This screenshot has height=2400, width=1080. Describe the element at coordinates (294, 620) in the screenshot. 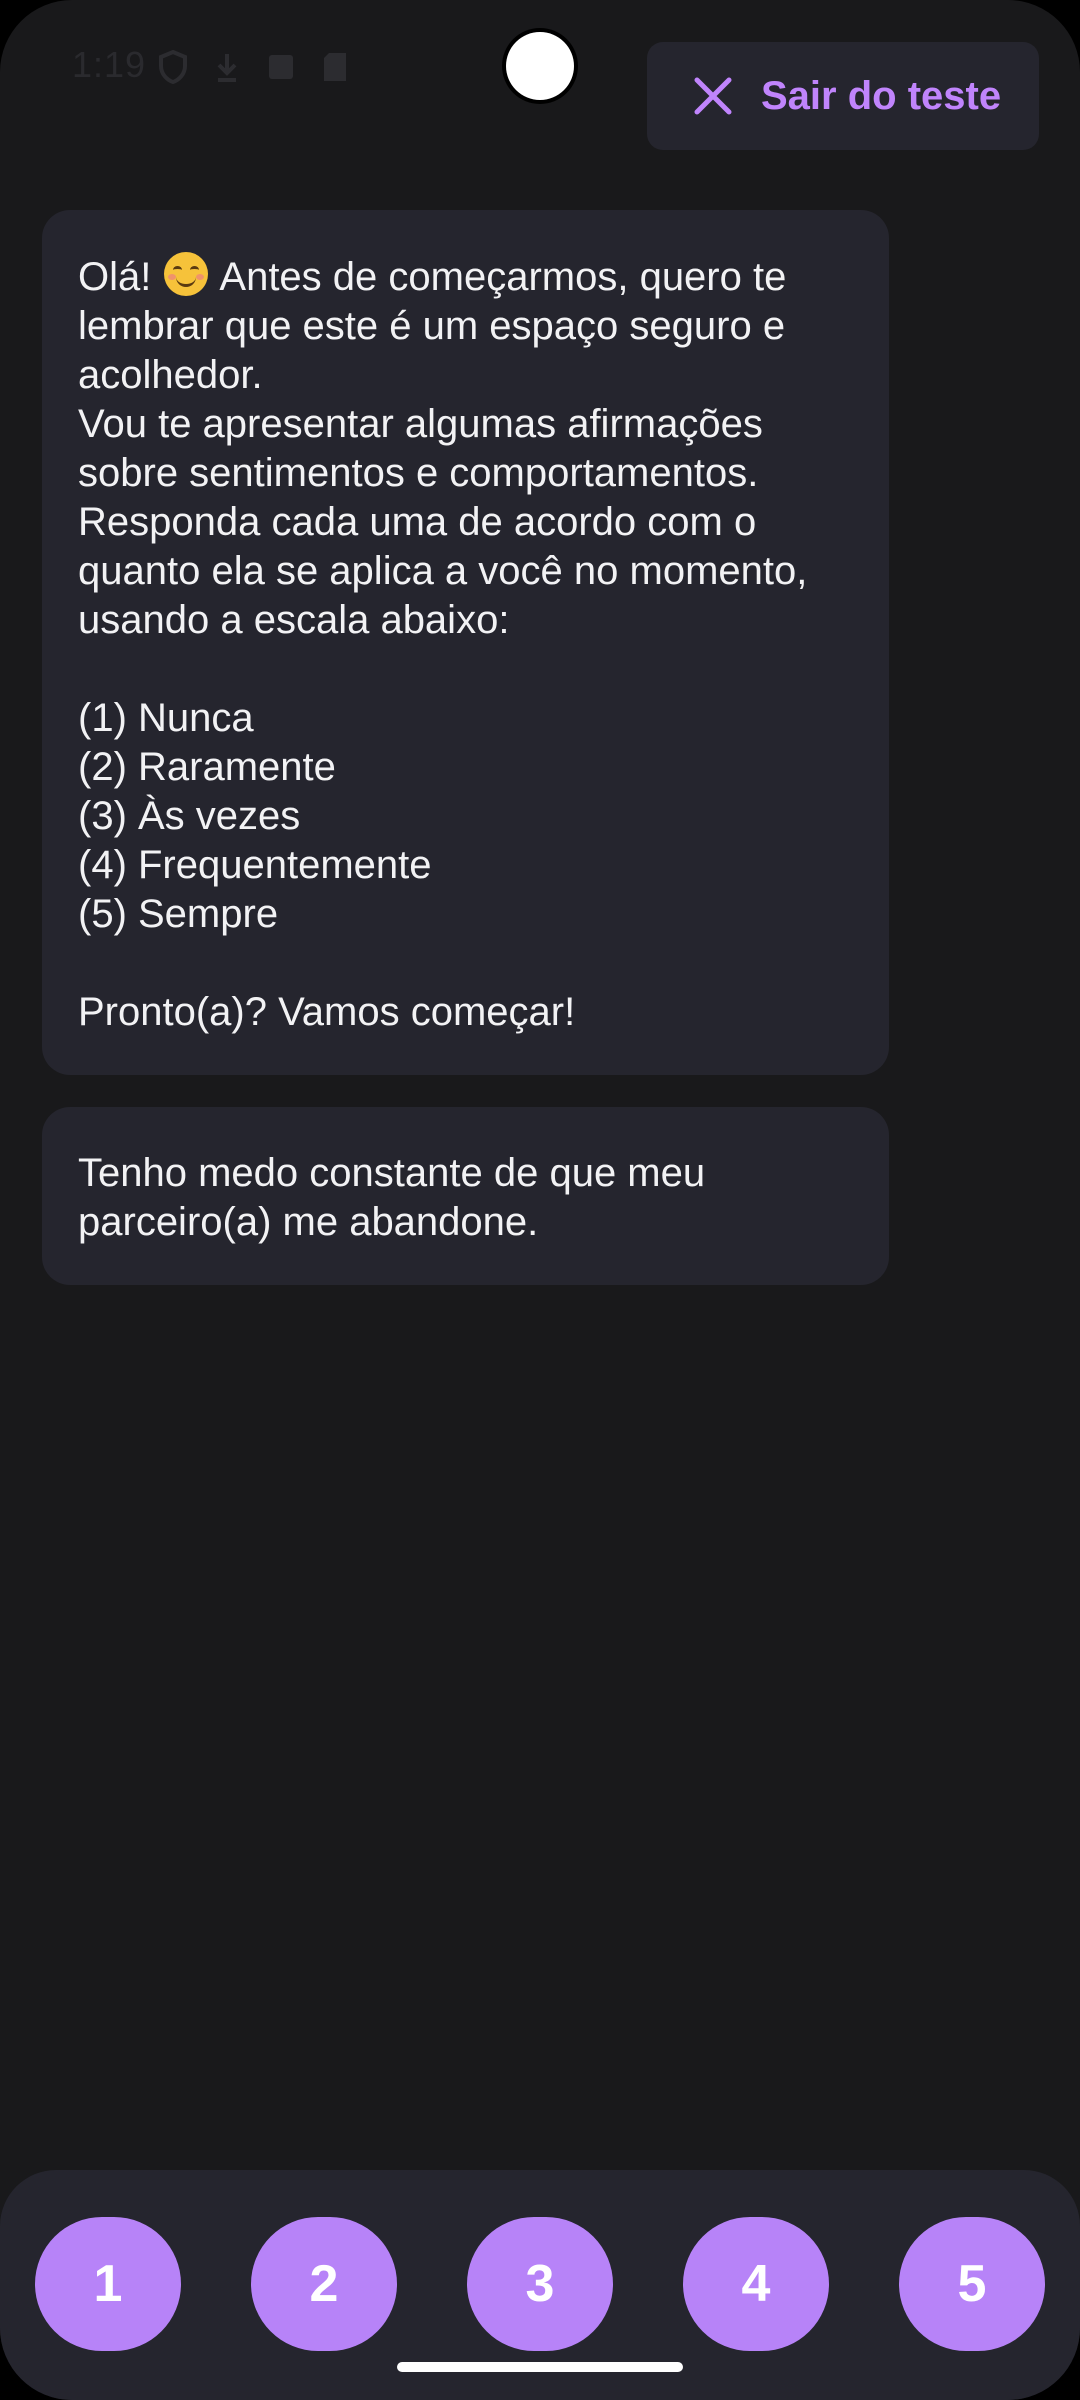

I see `message-line: usando a escala abaixo:` at that location.